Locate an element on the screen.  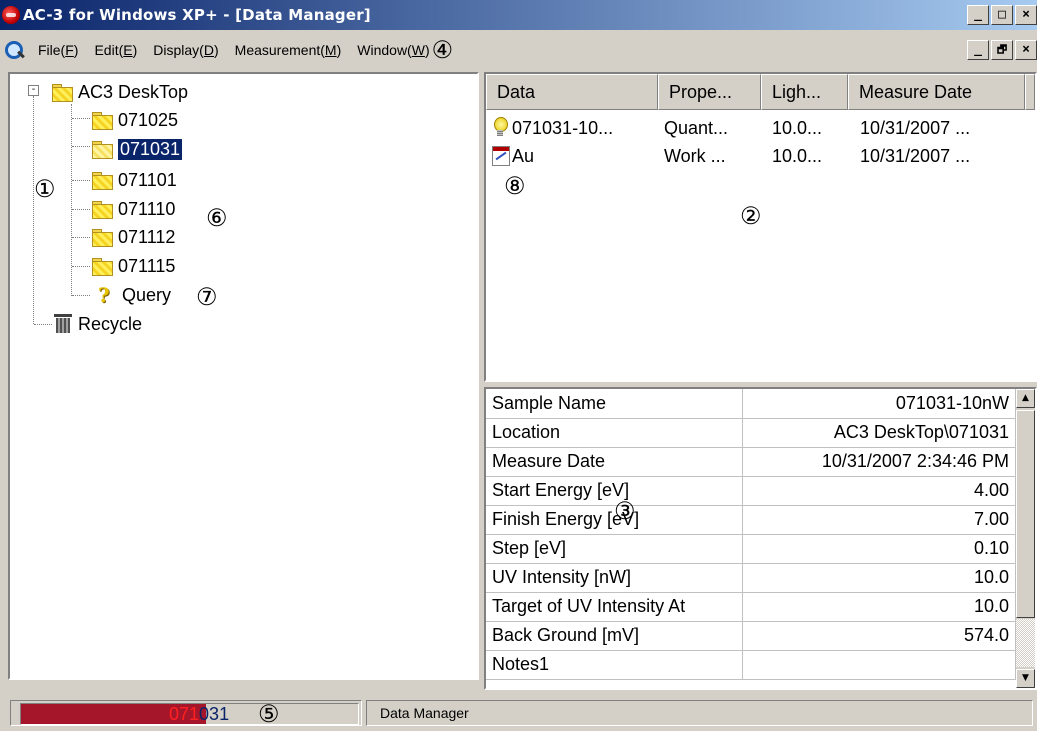
app-icon is located at coordinates (11, 15).